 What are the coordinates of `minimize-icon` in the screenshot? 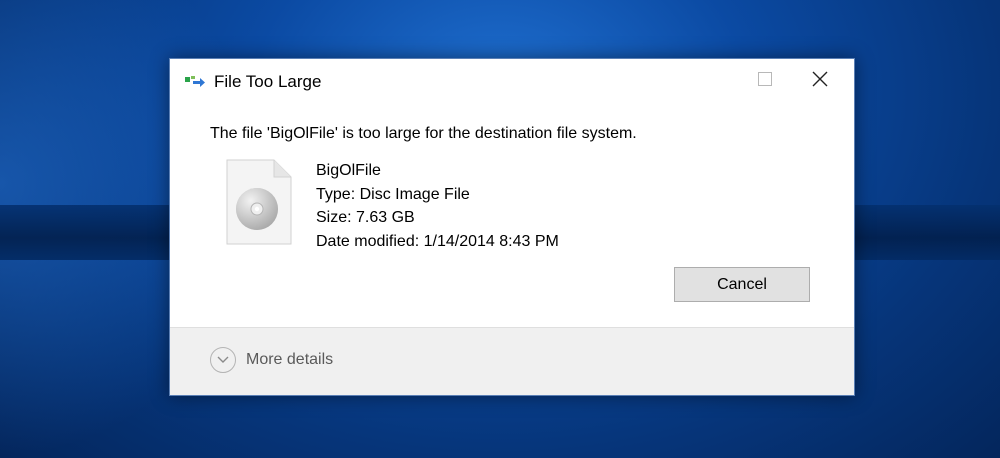 It's located at (719, 81).